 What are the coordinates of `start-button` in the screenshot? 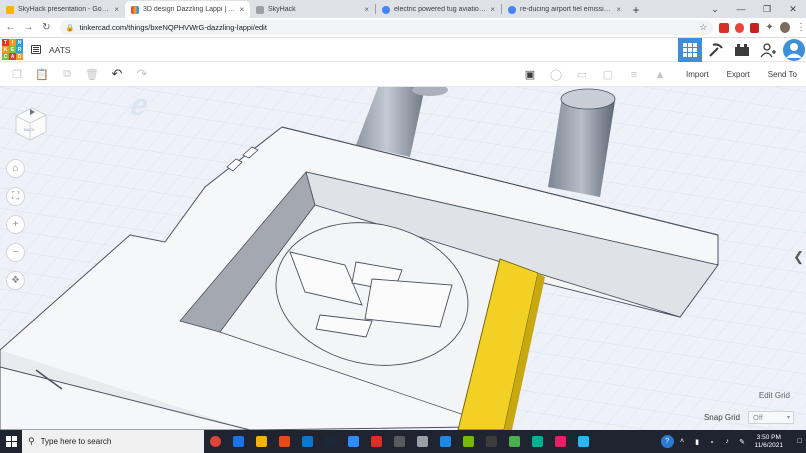 It's located at (11, 441).